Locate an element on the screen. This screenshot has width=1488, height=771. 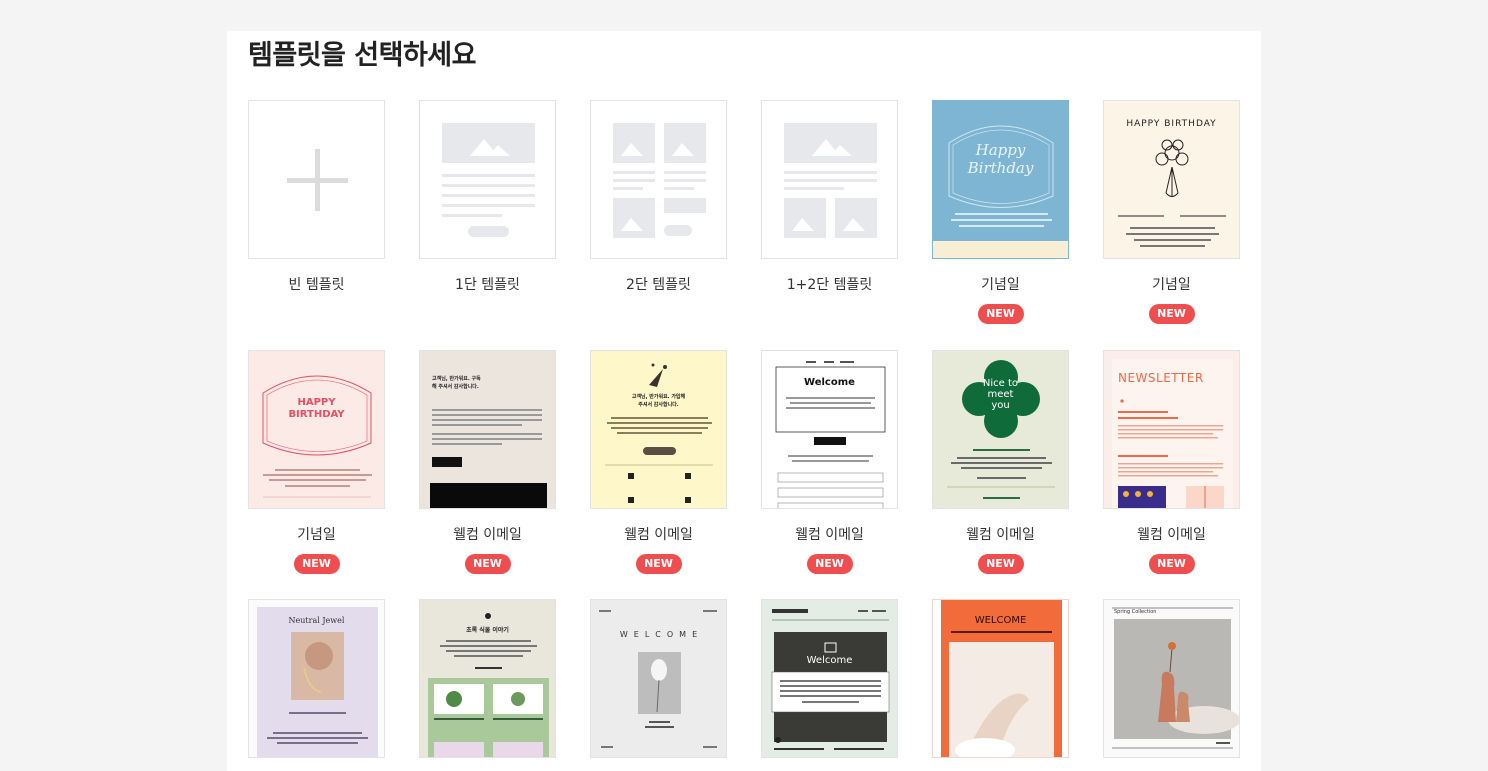
template-card-newsletter-sage: Welcome is located at coordinates (829, 678).